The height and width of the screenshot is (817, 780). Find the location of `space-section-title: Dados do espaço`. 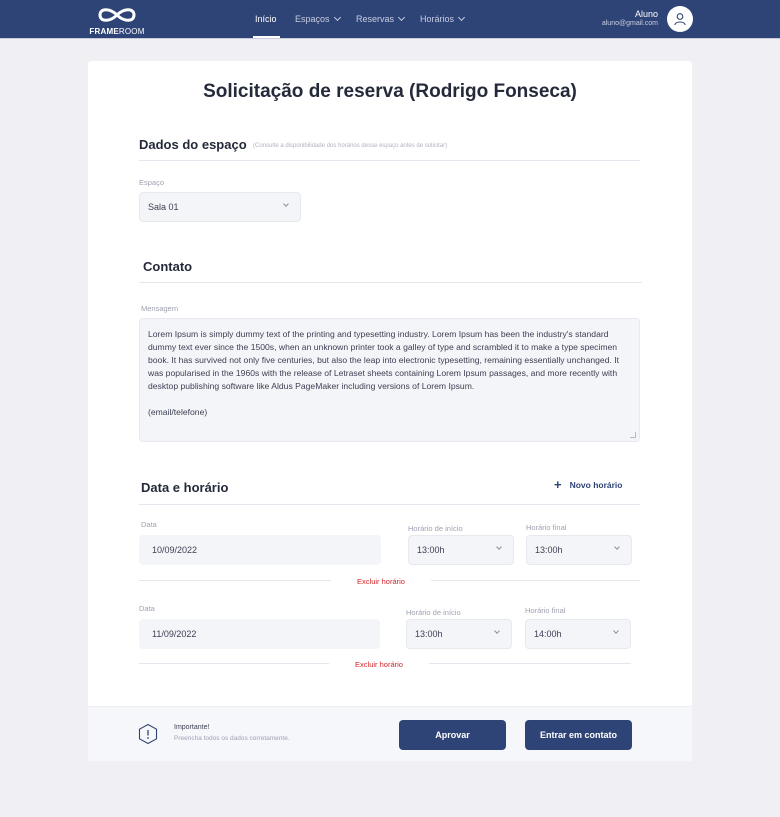

space-section-title: Dados do espaço is located at coordinates (193, 144).